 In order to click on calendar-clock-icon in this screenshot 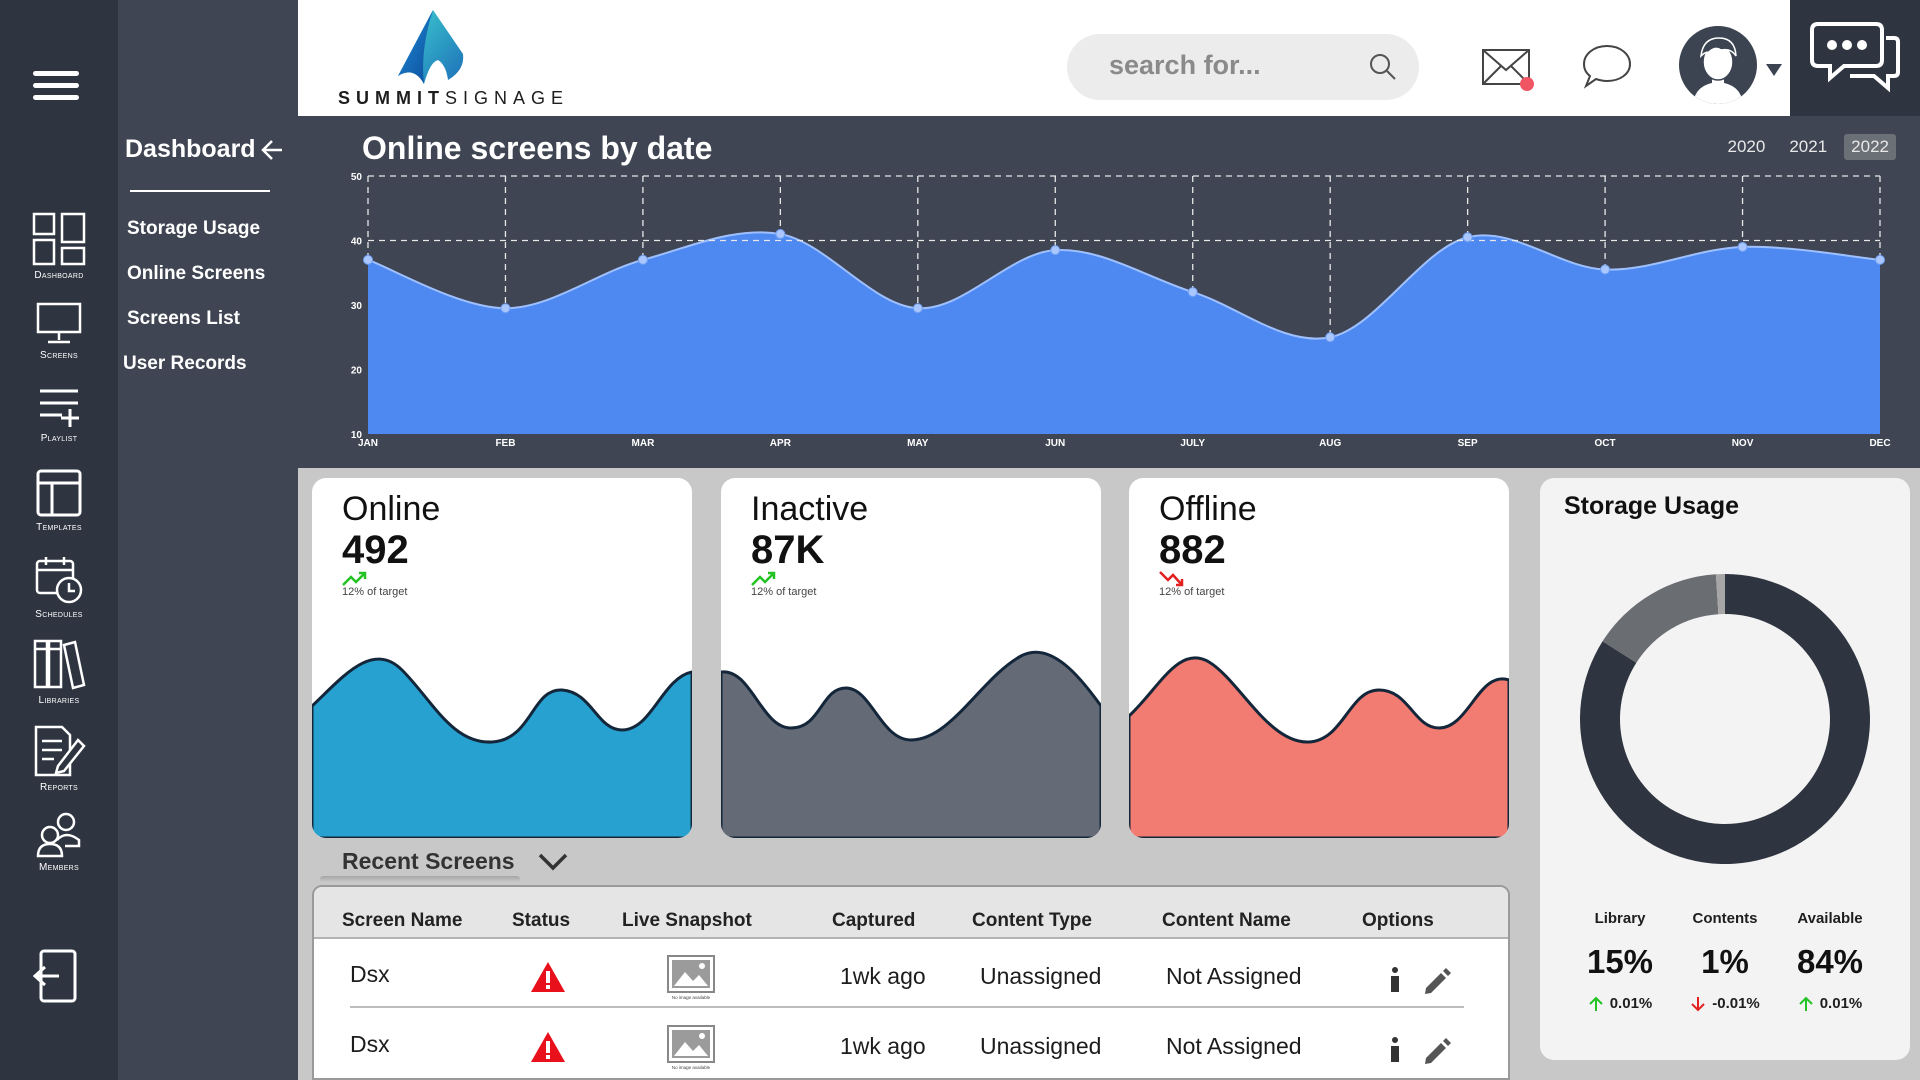, I will do `click(59, 580)`.